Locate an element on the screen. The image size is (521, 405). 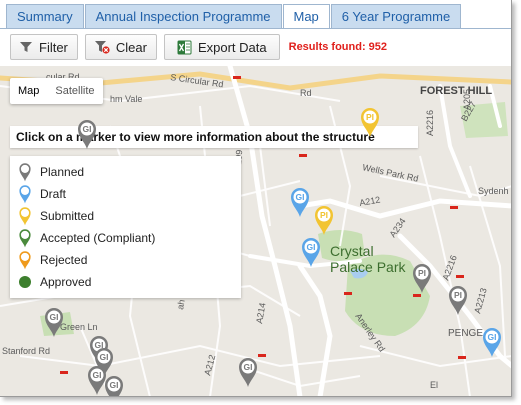
legend-item: Draft is located at coordinates (125, 194).